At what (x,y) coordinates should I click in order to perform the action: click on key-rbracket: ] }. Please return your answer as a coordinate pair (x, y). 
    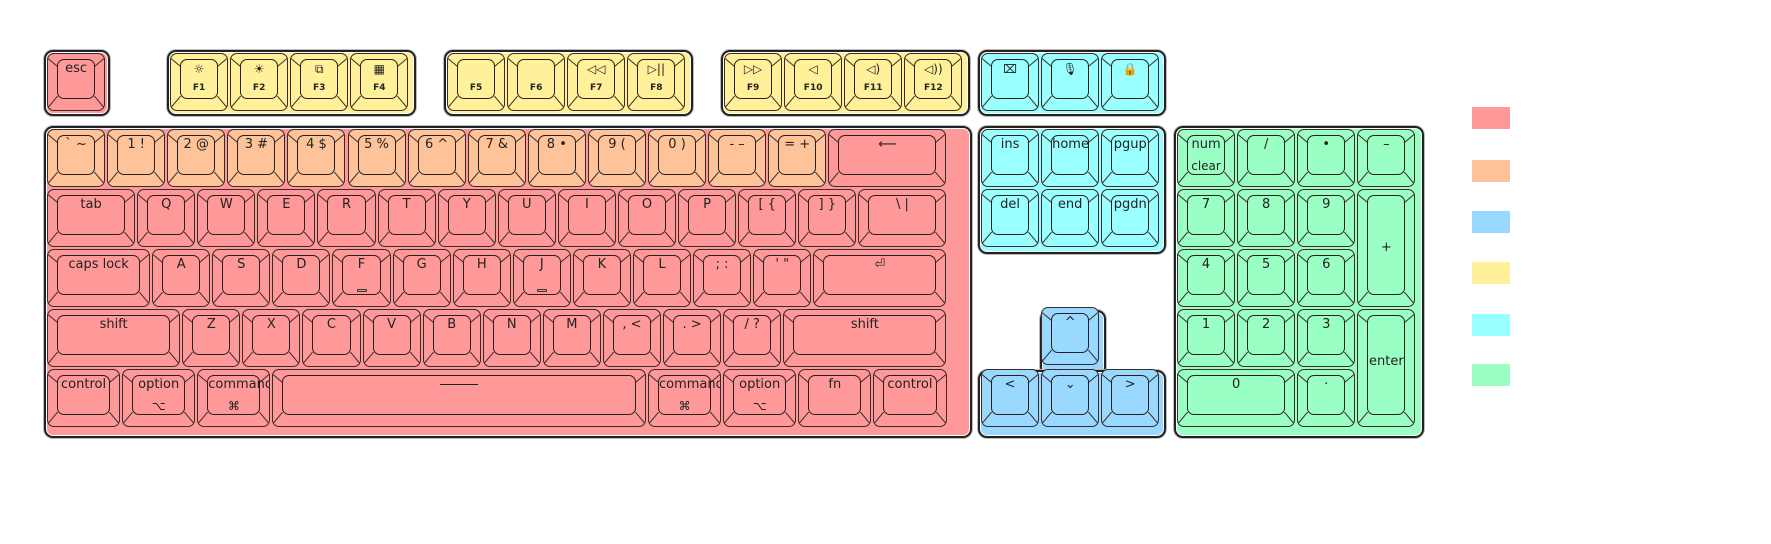
    Looking at the image, I should click on (827, 218).